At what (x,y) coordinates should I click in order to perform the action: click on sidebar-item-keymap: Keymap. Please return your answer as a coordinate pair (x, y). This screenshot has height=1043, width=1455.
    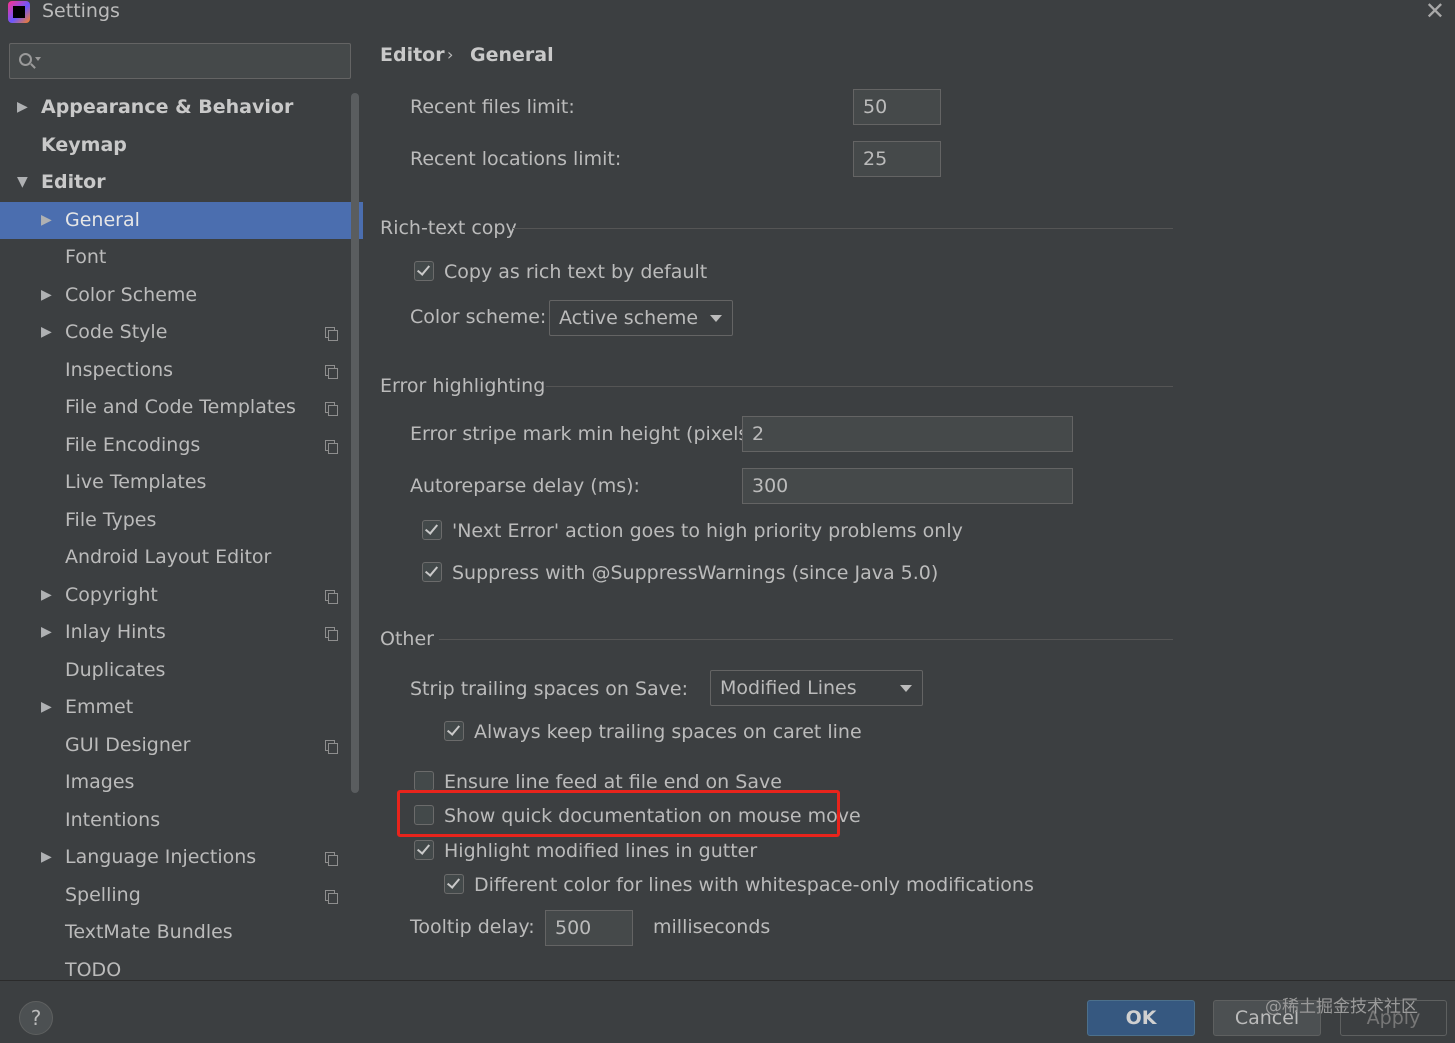
    Looking at the image, I should click on (181, 146).